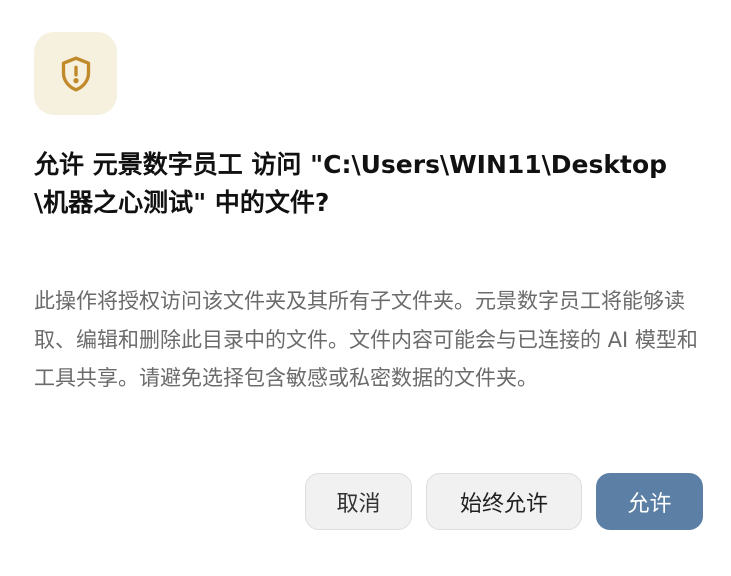 Image resolution: width=731 pixels, height=576 pixels. I want to click on allow-button: 允许, so click(649, 501).